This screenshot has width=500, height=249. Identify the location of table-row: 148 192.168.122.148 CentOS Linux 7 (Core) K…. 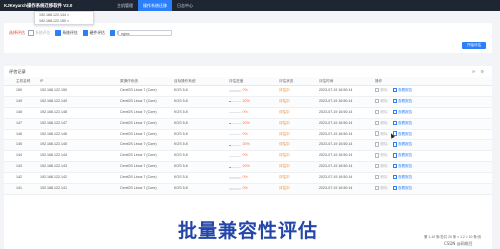
(248, 113).